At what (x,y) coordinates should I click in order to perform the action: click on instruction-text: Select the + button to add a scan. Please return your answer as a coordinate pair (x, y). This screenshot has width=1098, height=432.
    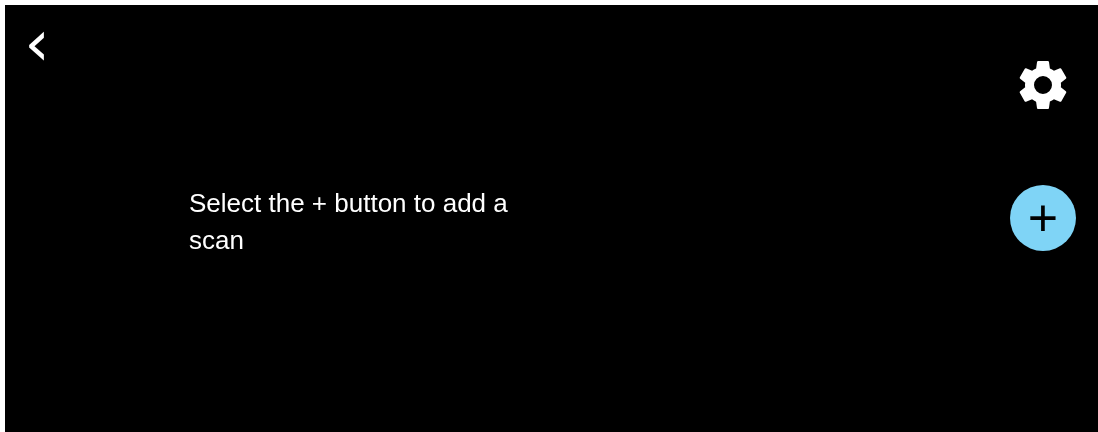
    Looking at the image, I should click on (349, 222).